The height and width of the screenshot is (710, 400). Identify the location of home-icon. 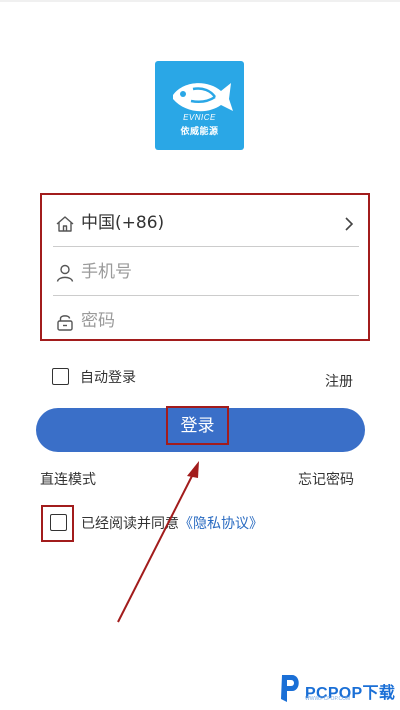
(65, 224).